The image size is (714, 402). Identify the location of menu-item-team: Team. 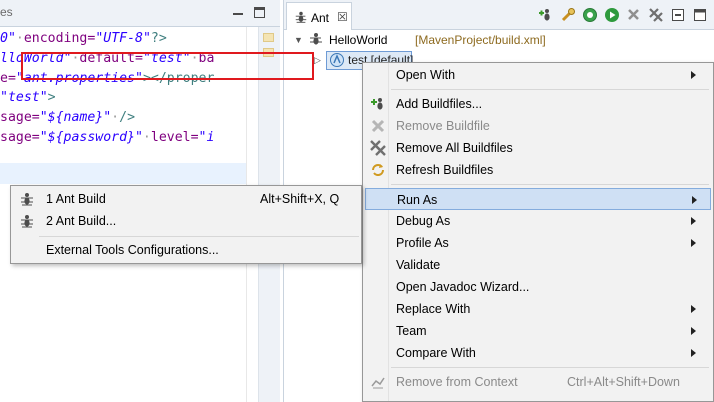
(538, 331).